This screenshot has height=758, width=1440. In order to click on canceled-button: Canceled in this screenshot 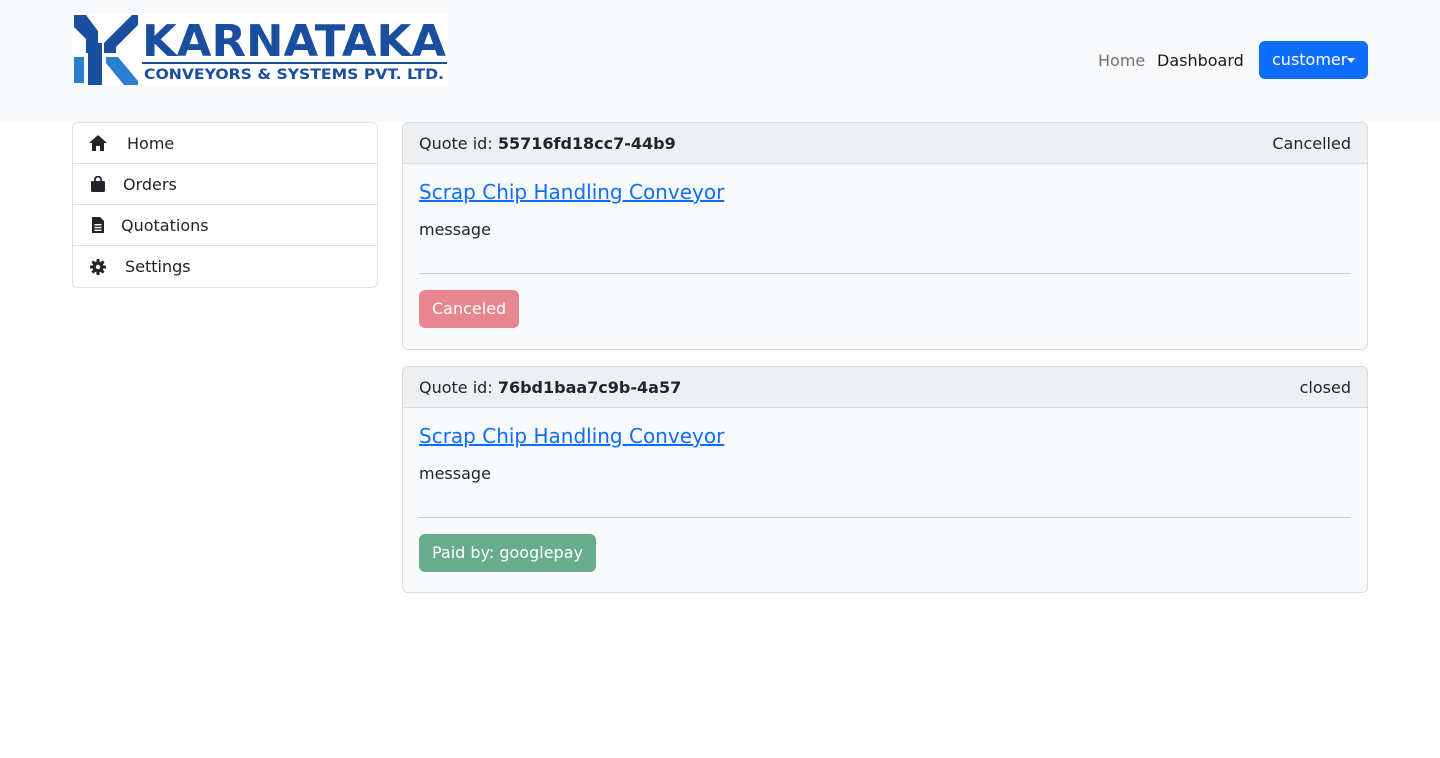, I will do `click(469, 309)`.